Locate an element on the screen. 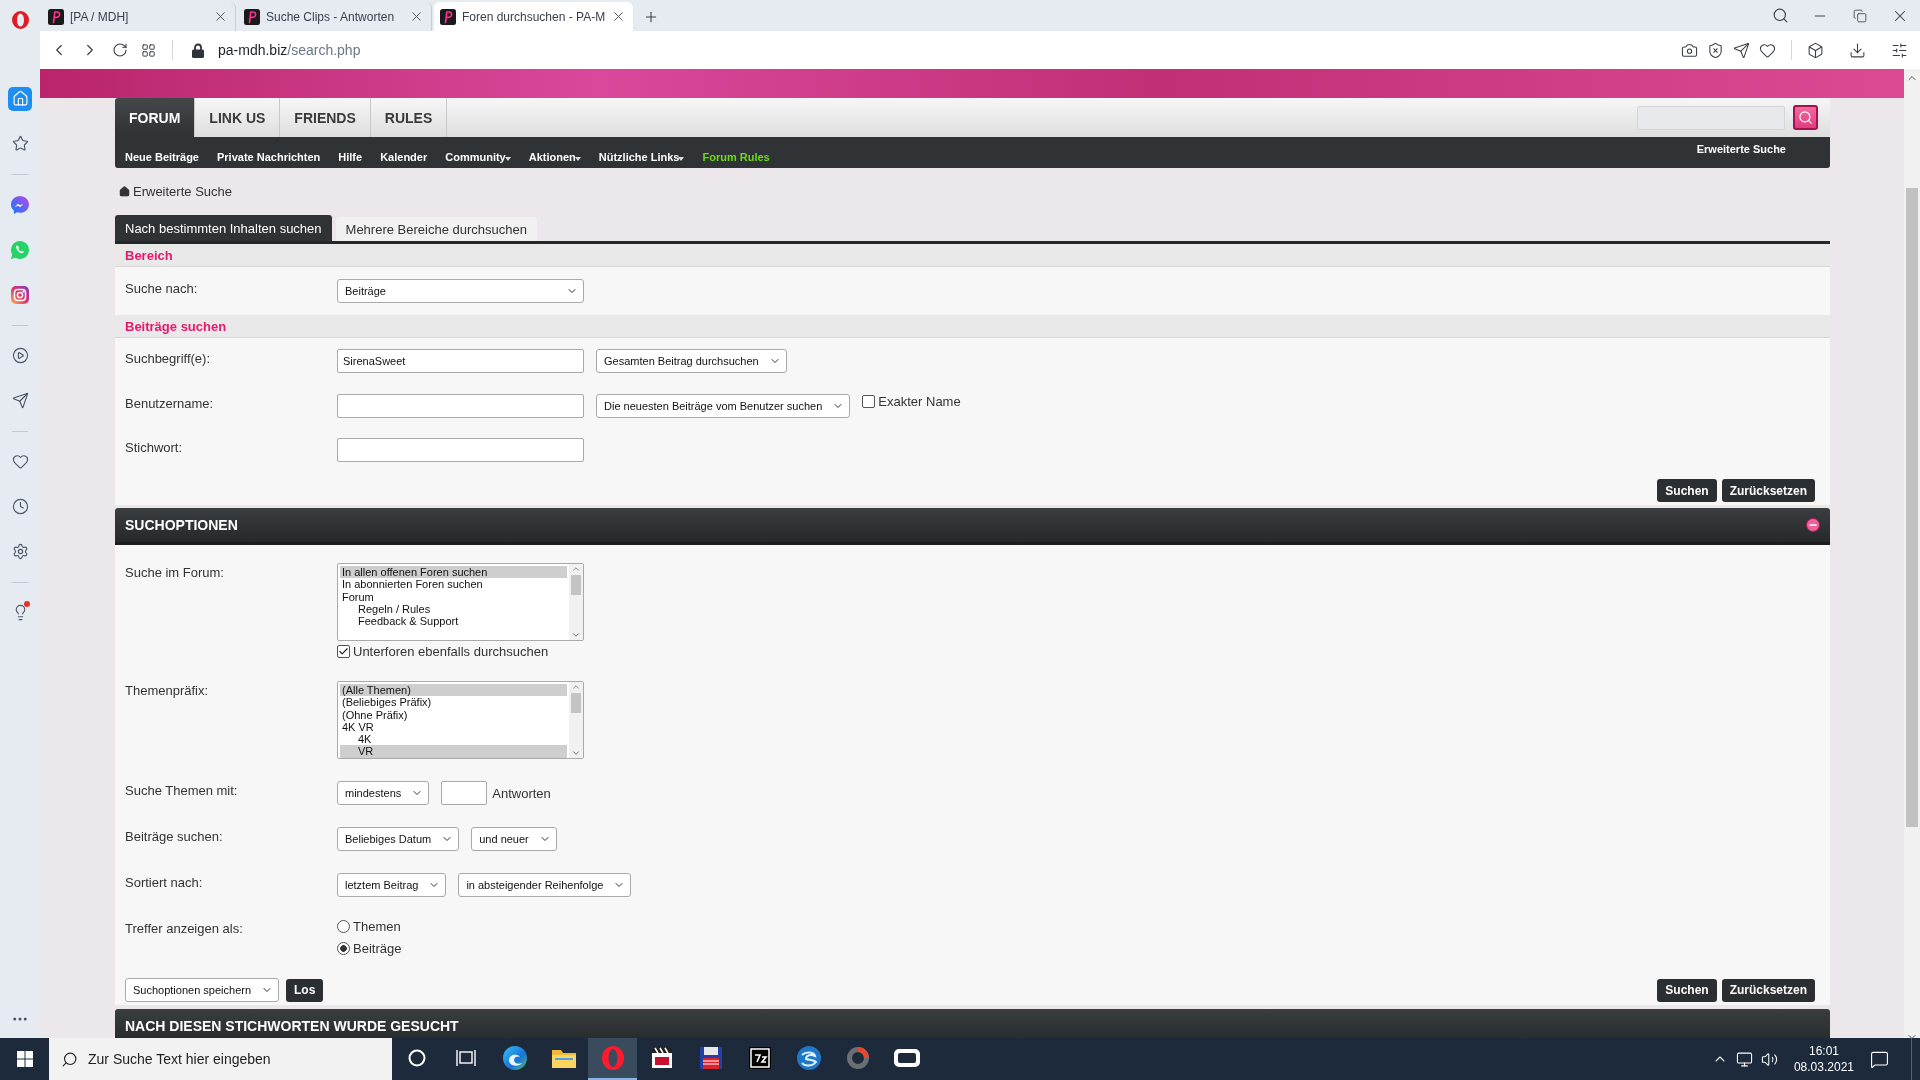 Image resolution: width=1920 pixels, height=1080 pixels. cube-icon is located at coordinates (1815, 50).